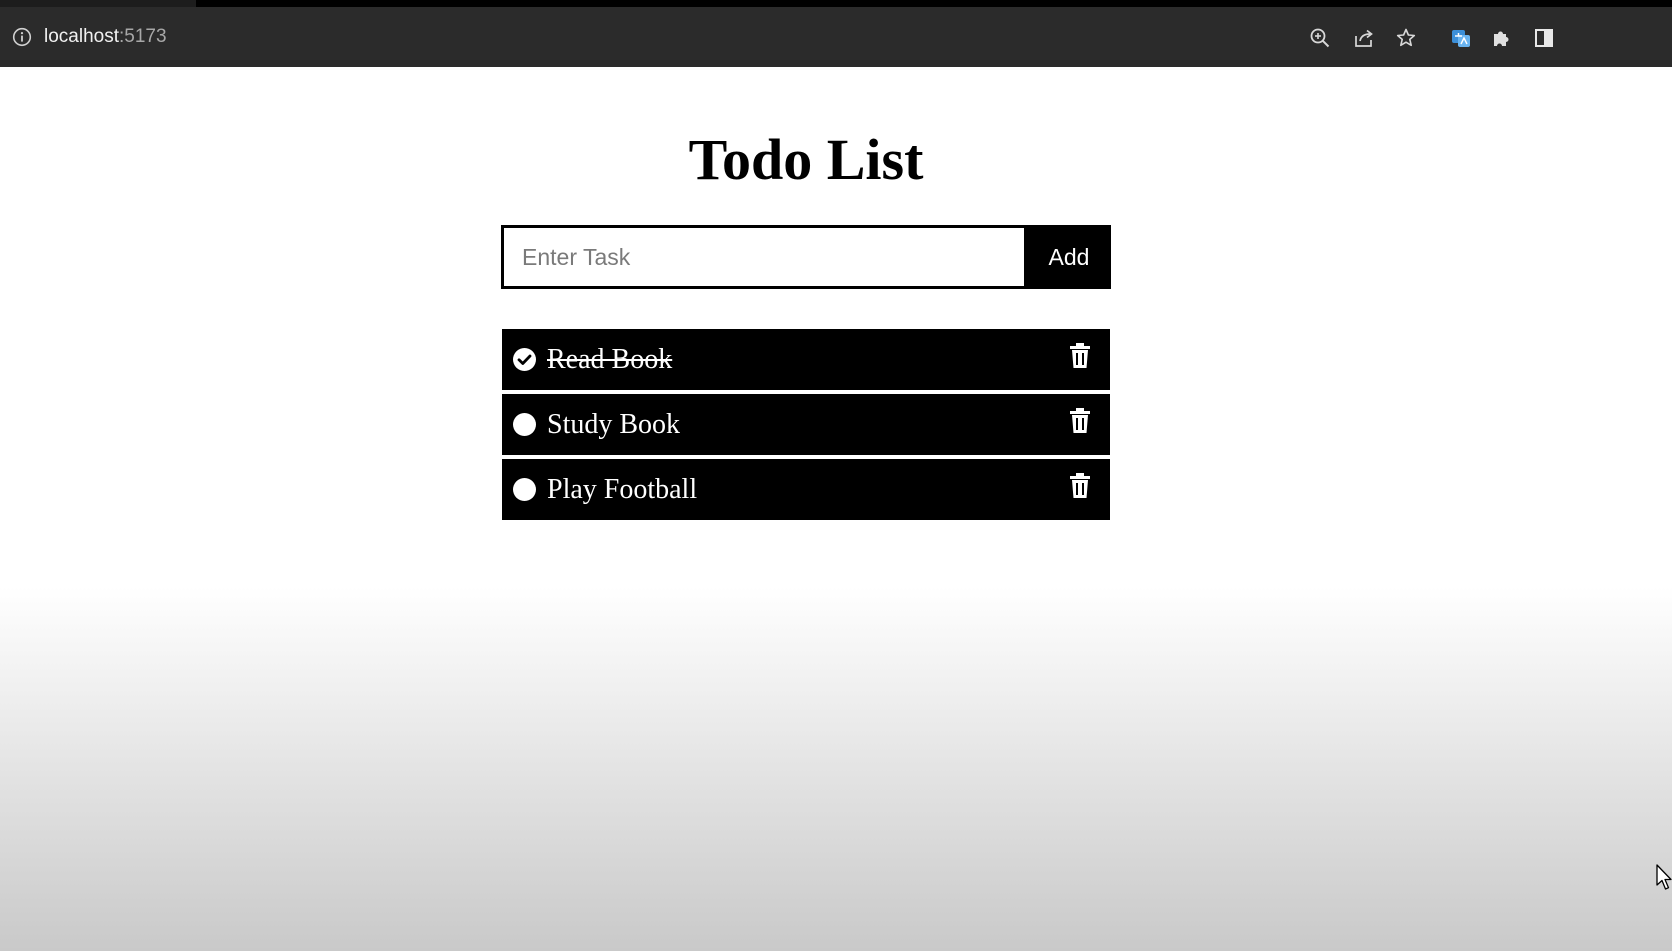 The image size is (1672, 951). Describe the element at coordinates (764, 257) in the screenshot. I see `task-input` at that location.